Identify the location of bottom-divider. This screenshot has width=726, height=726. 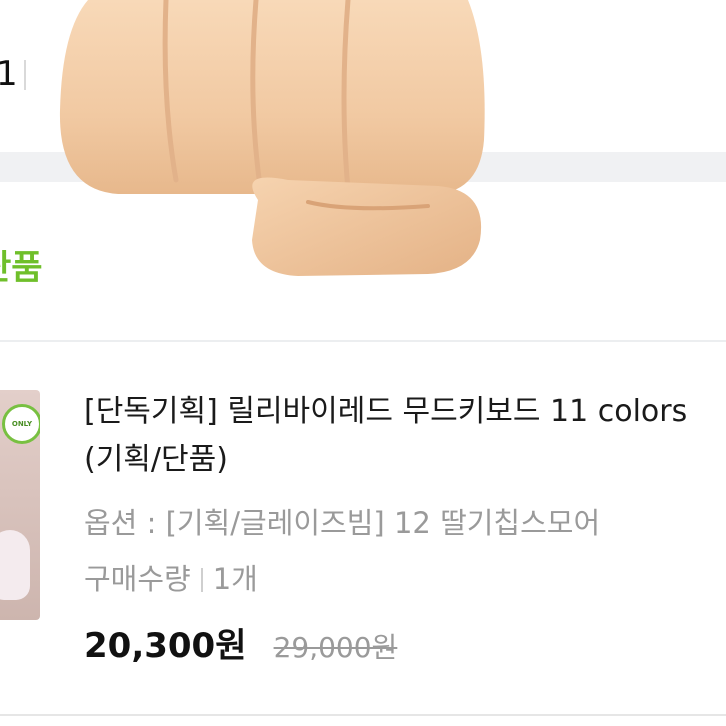
(363, 715).